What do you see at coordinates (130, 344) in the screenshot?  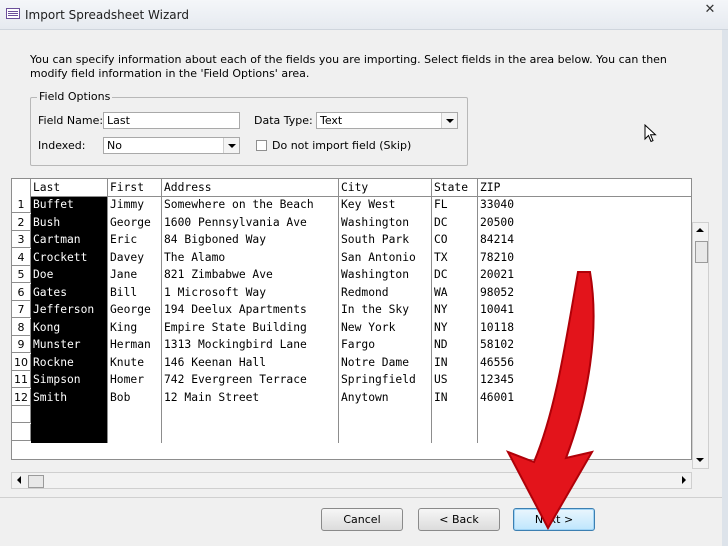 I see `table-cell: Herman` at bounding box center [130, 344].